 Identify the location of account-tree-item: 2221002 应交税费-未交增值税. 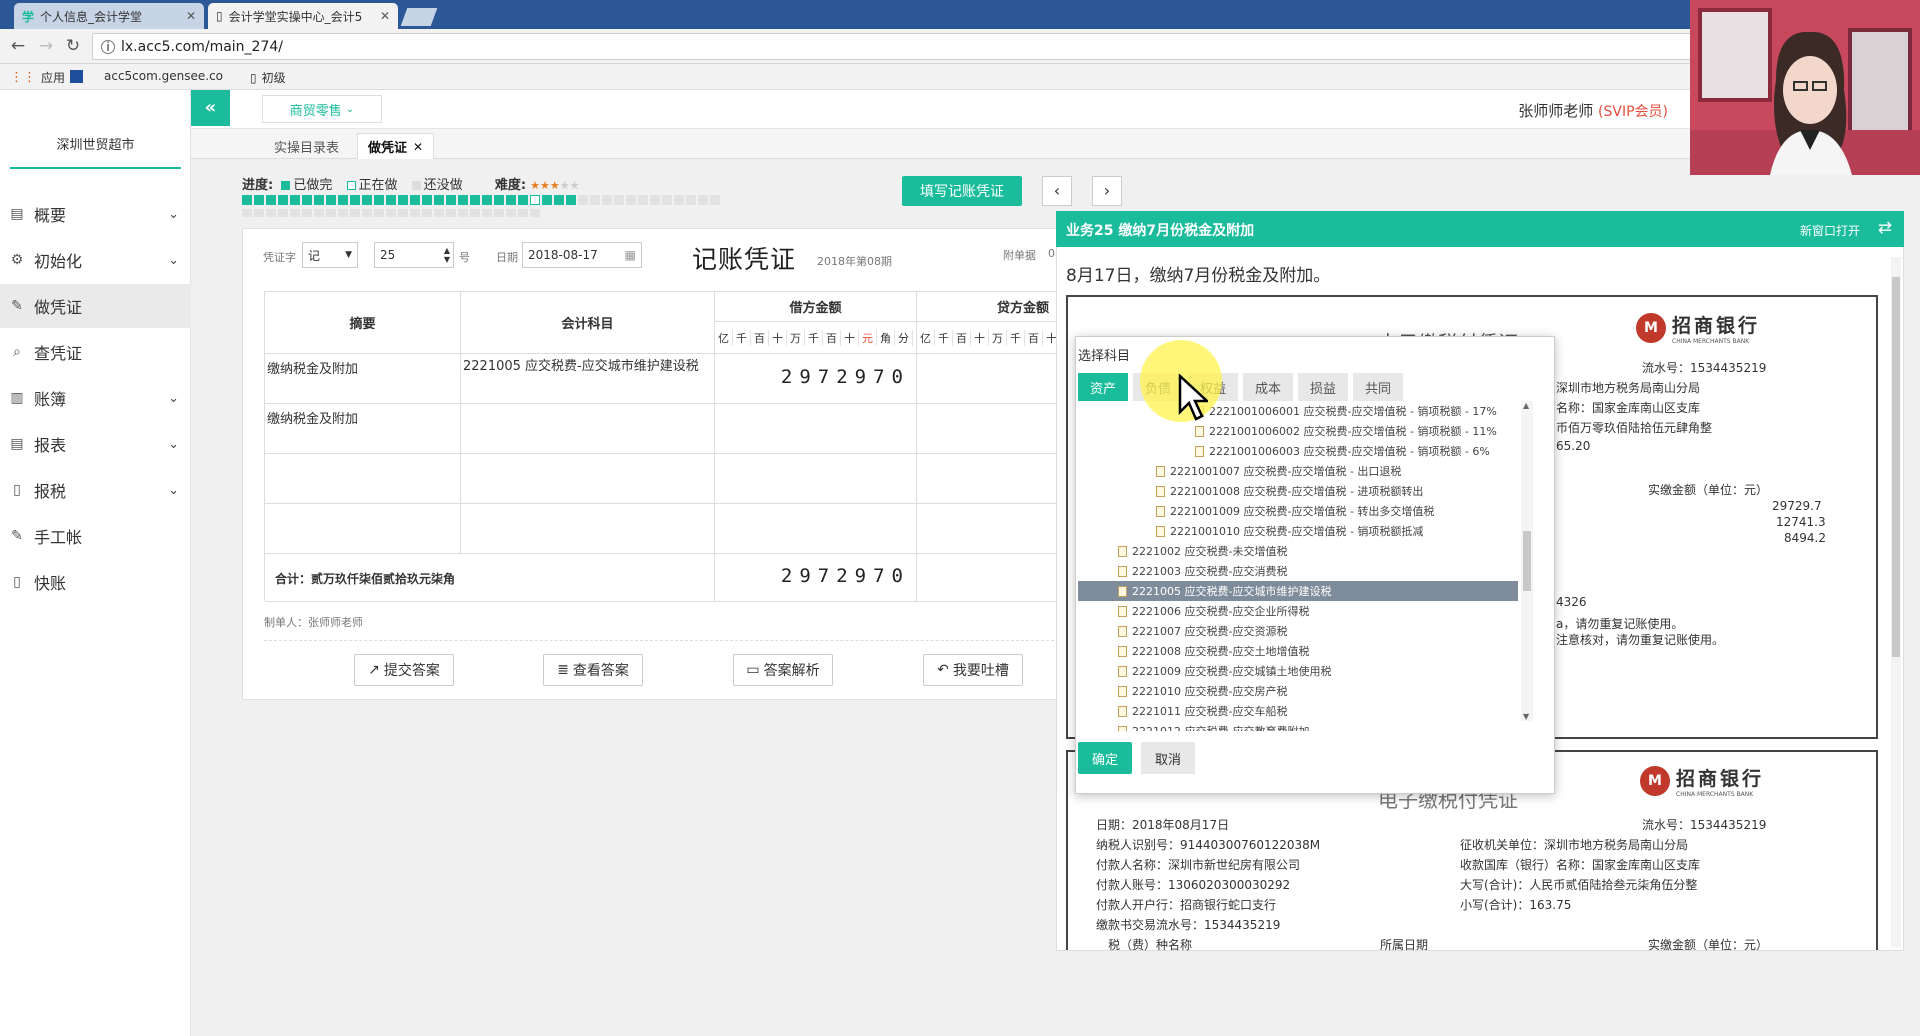
(1298, 551).